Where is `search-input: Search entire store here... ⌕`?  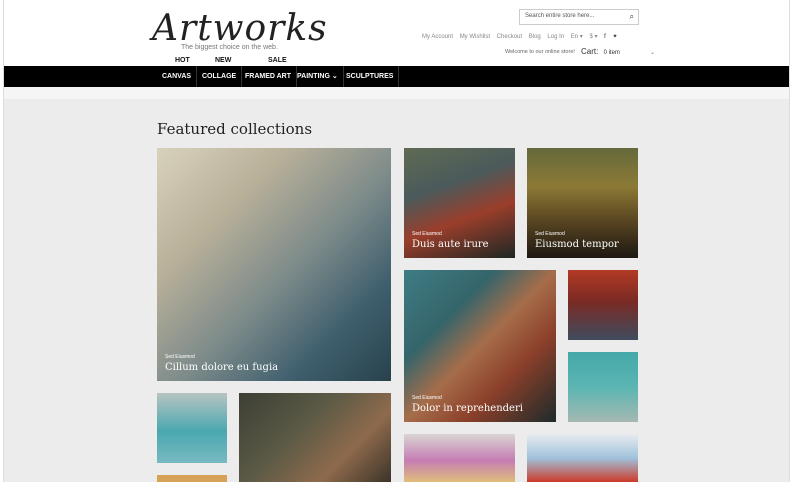
search-input: Search entire store here... ⌕ is located at coordinates (579, 17).